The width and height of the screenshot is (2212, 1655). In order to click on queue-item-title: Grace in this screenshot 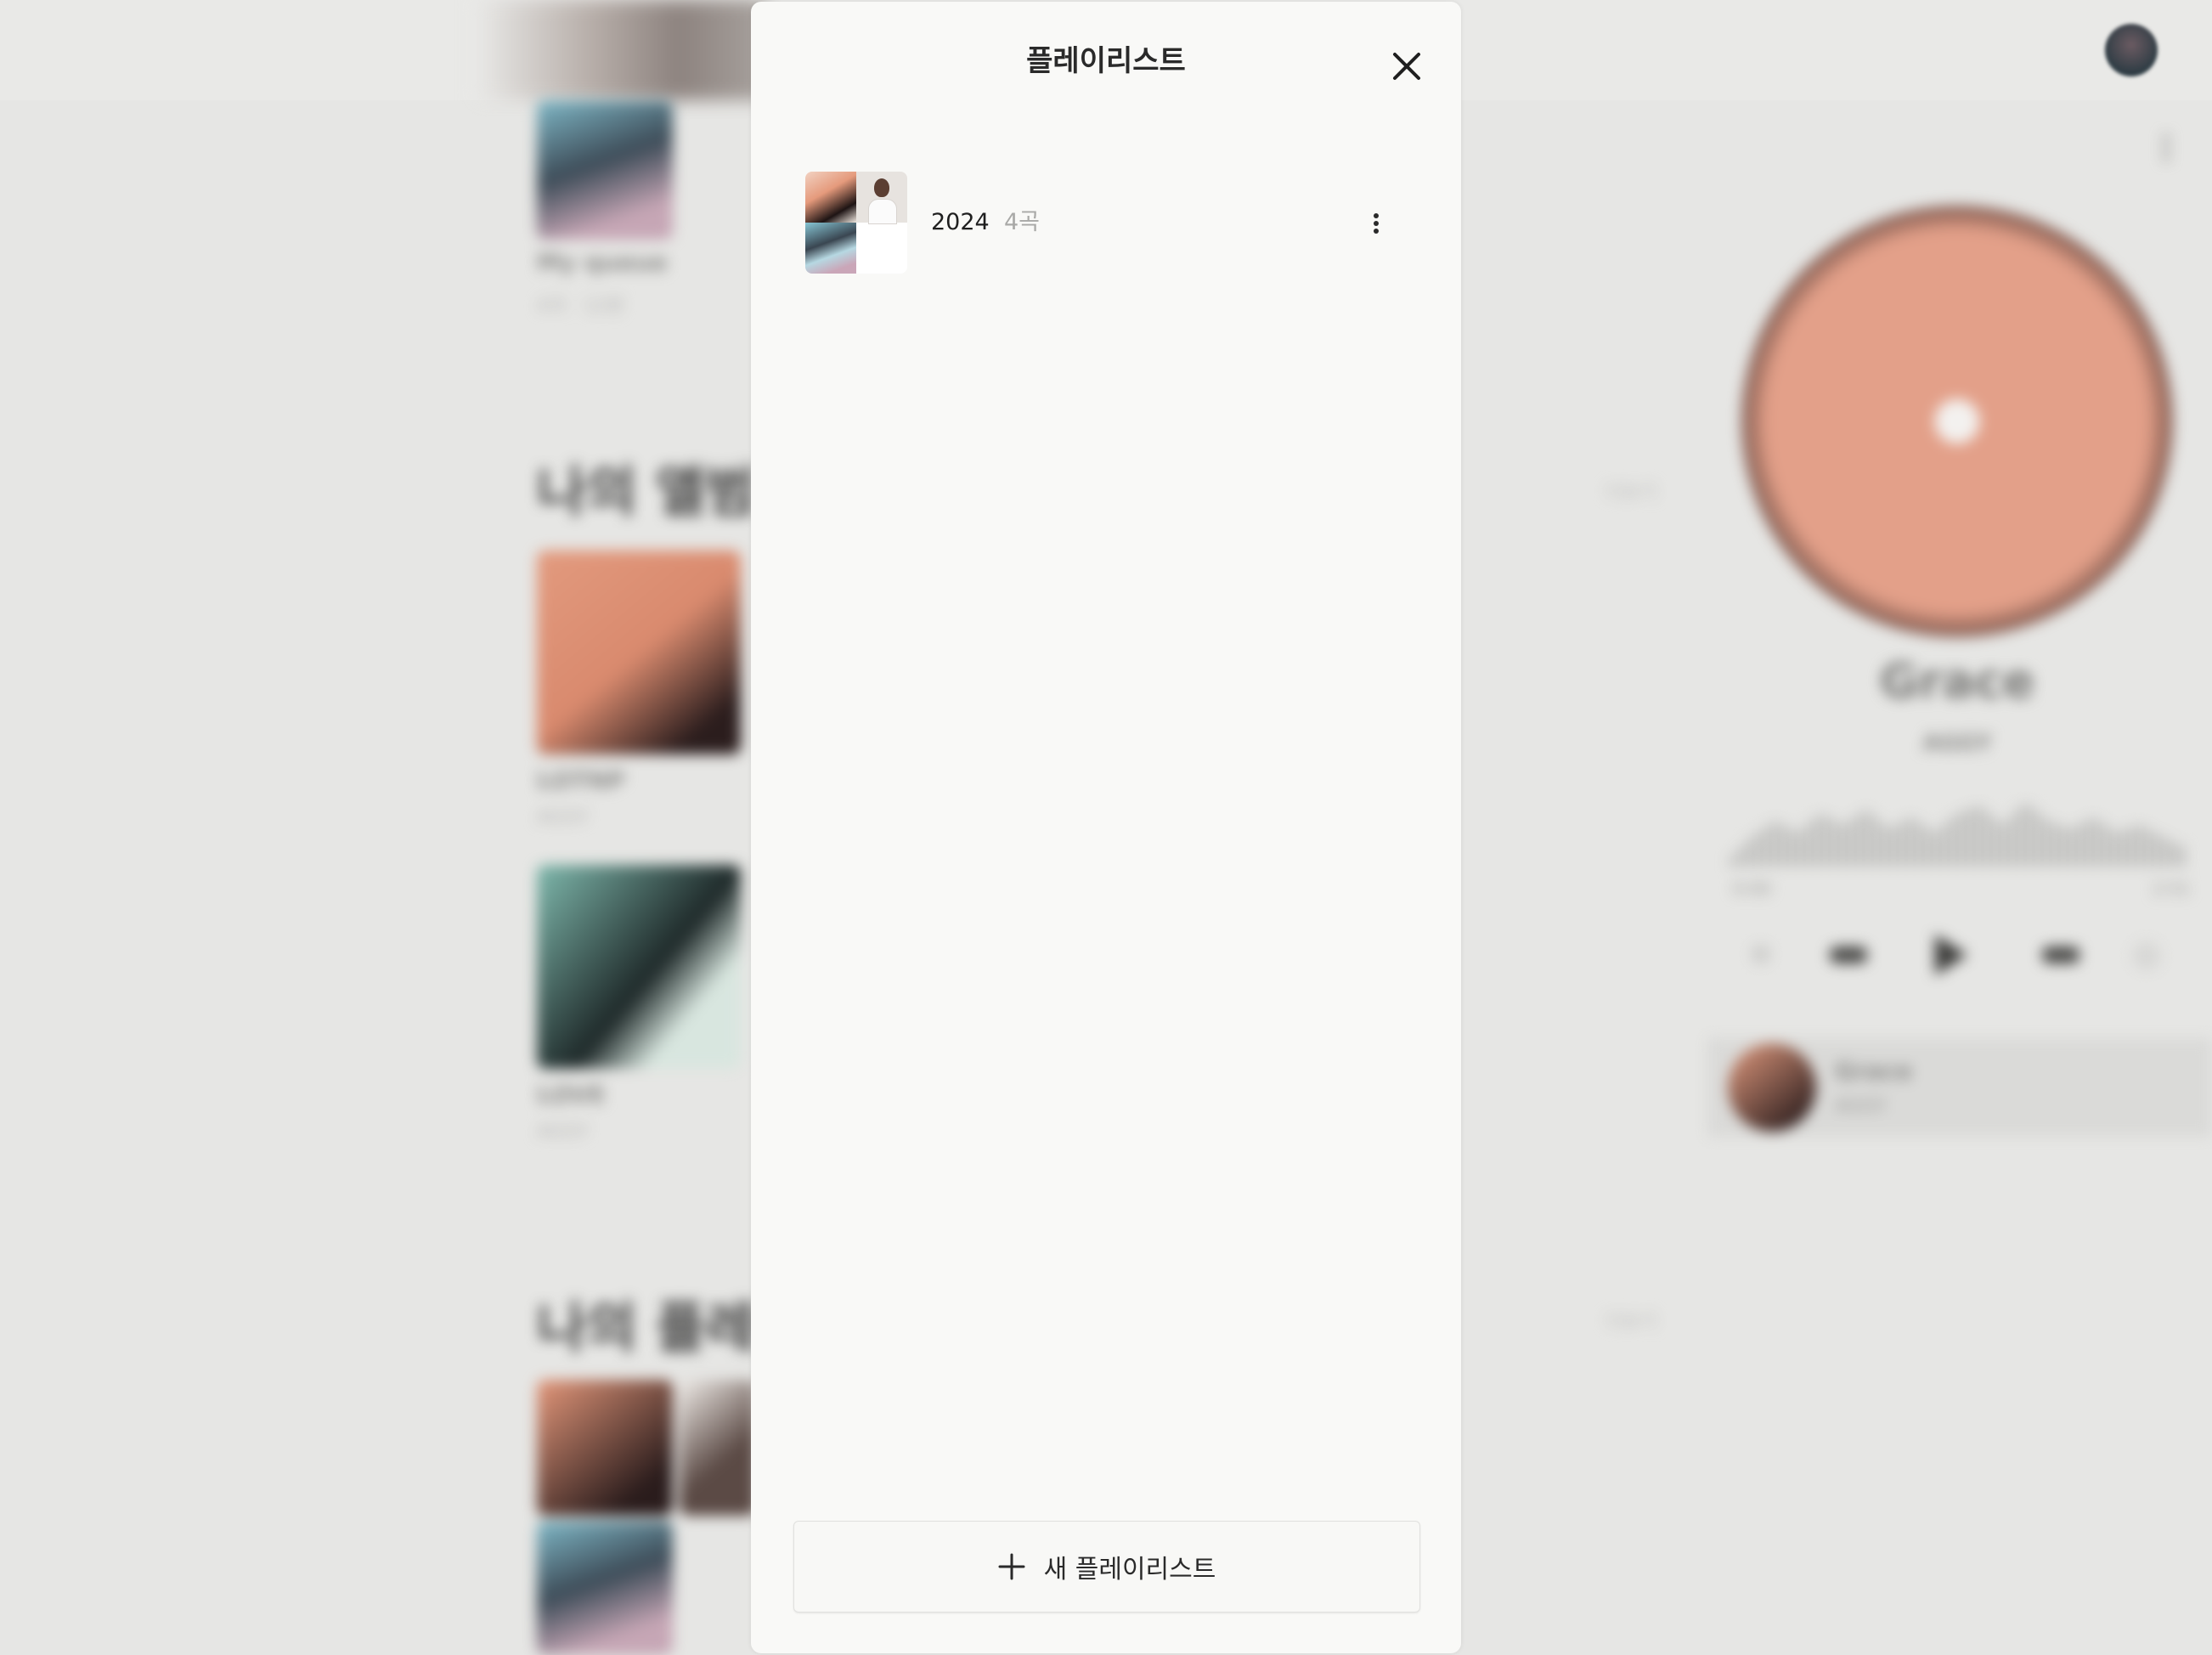, I will do `click(1874, 1071)`.